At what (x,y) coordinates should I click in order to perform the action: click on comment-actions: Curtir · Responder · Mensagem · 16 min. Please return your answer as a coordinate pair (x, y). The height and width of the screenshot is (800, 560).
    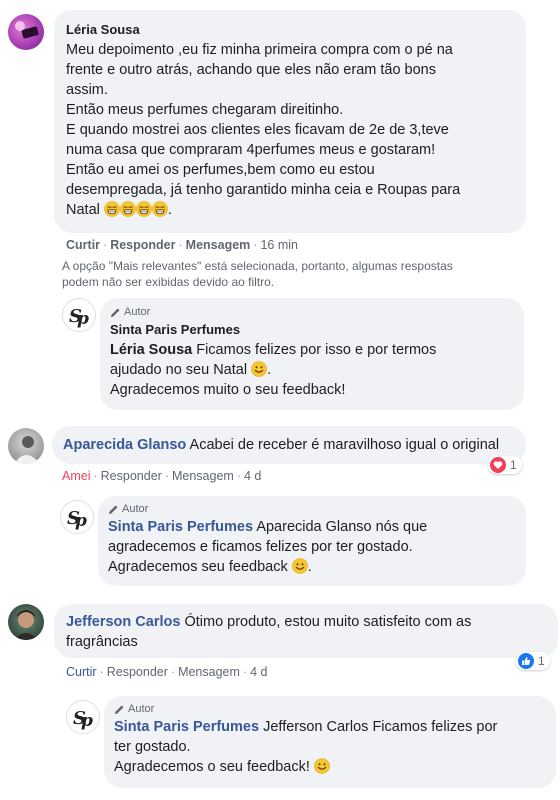
    Looking at the image, I should click on (182, 245).